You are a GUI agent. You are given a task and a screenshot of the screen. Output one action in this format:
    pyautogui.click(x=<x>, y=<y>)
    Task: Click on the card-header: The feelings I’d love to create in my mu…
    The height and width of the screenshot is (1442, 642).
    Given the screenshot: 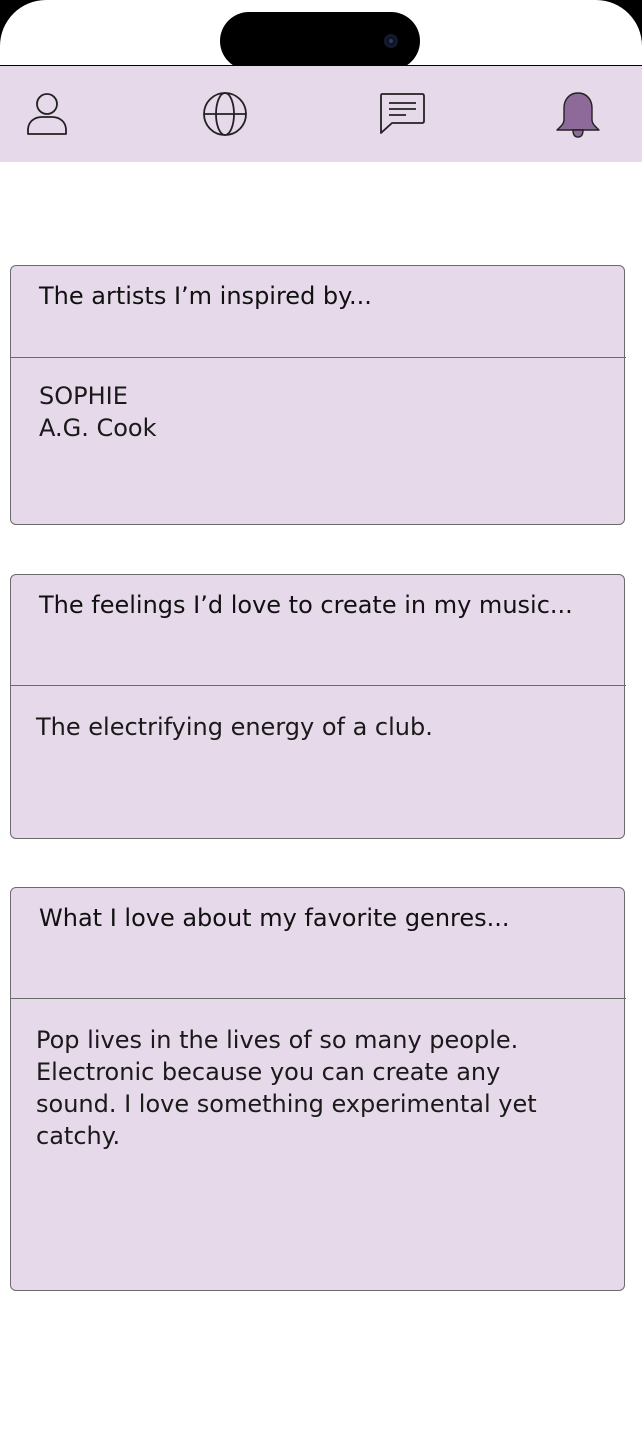 What is the action you would take?
    pyautogui.click(x=318, y=630)
    